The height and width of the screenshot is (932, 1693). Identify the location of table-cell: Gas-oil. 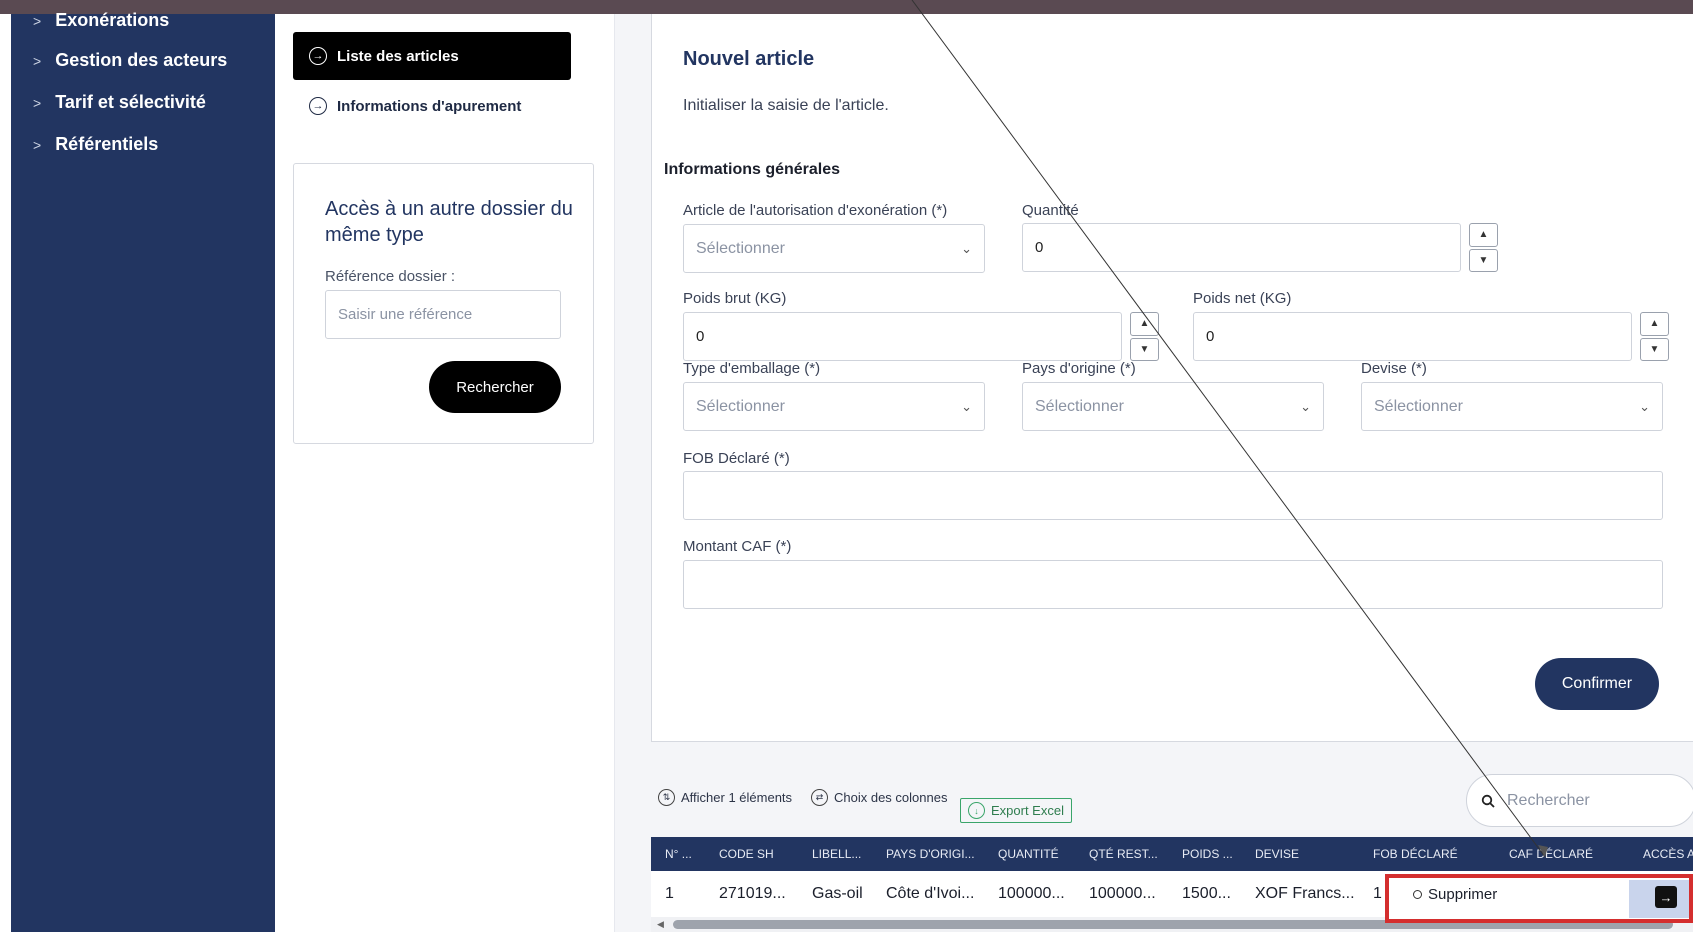
(837, 893).